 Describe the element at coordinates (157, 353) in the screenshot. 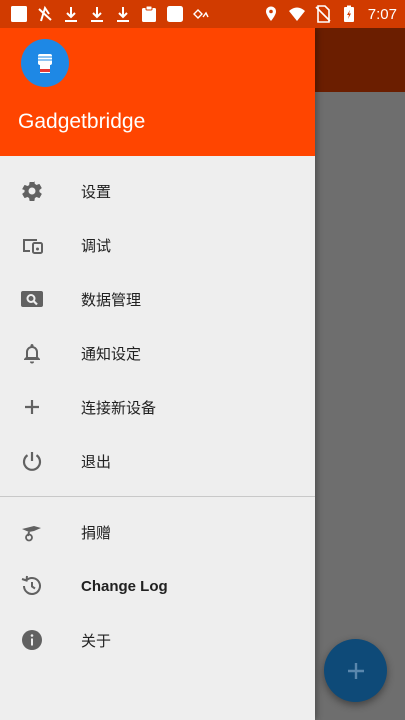

I see `menu-item-notification-settings: 通知设定` at that location.